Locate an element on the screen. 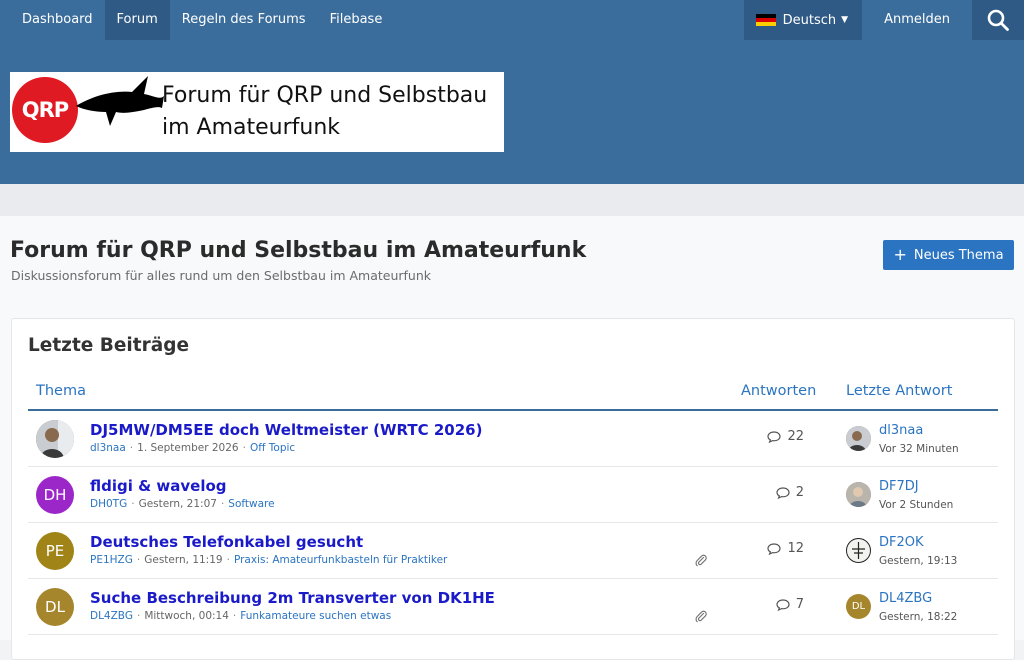 This screenshot has width=1024, height=660. reply-count-value: 7 is located at coordinates (799, 604).